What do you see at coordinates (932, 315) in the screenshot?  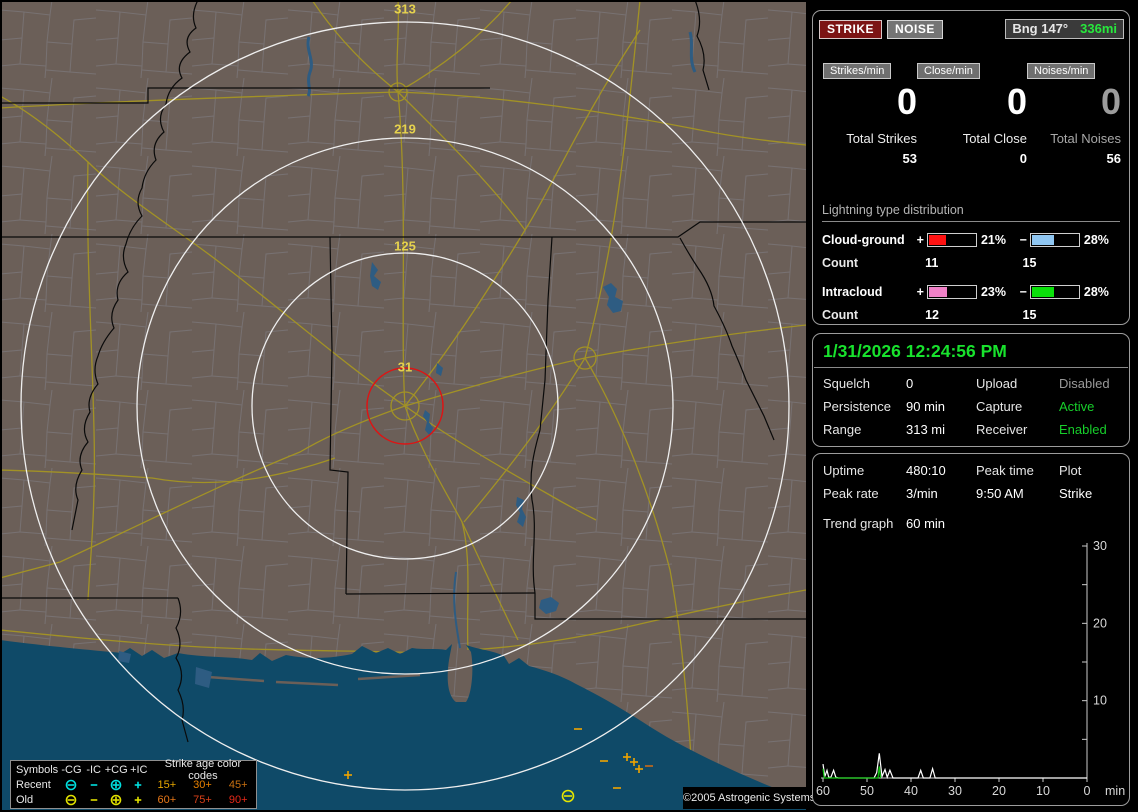 I see `ic-plus-count: 12` at bounding box center [932, 315].